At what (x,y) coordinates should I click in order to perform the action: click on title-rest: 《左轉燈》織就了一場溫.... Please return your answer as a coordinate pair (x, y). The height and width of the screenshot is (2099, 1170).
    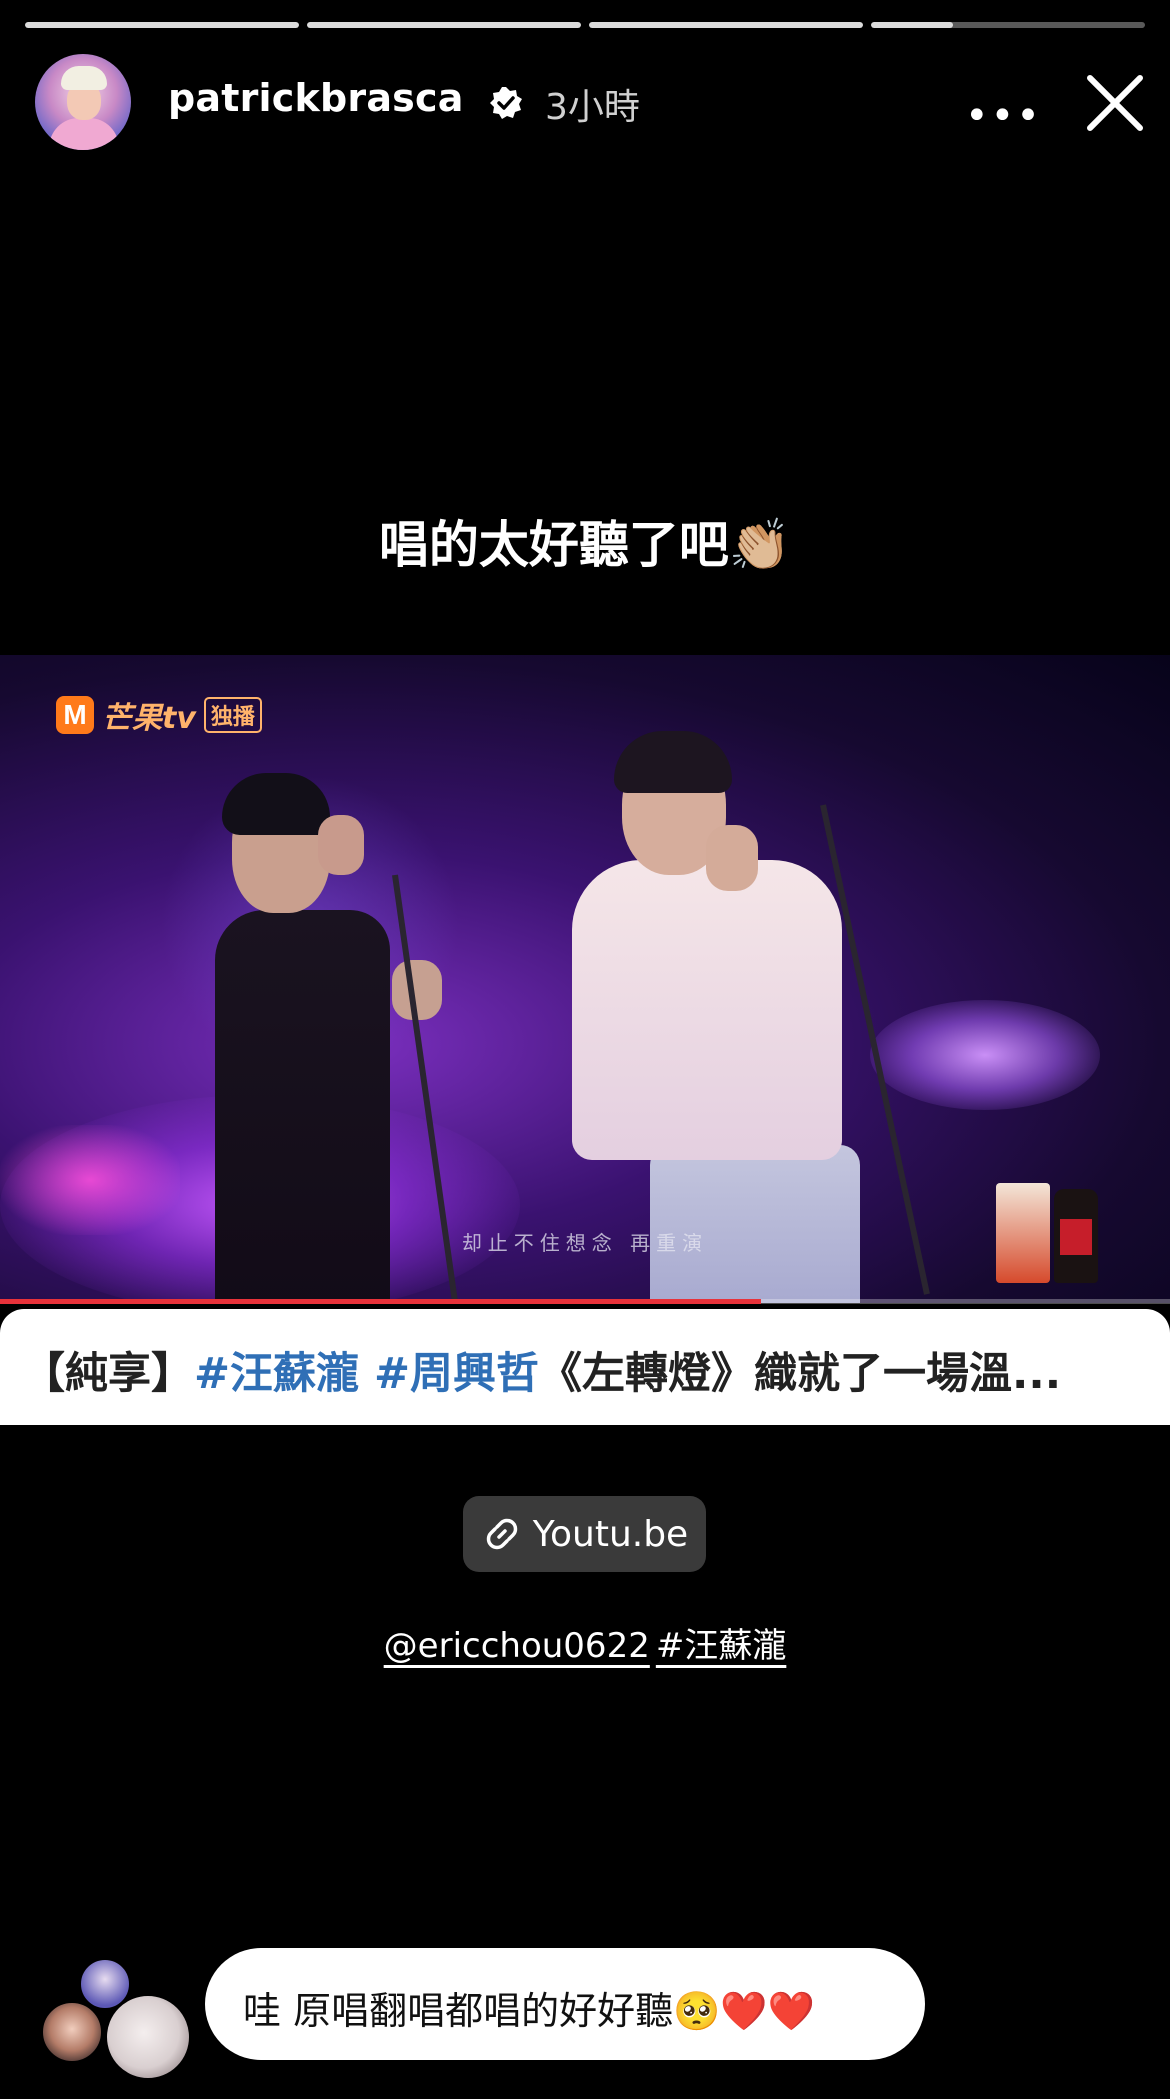
    Looking at the image, I should click on (800, 1374).